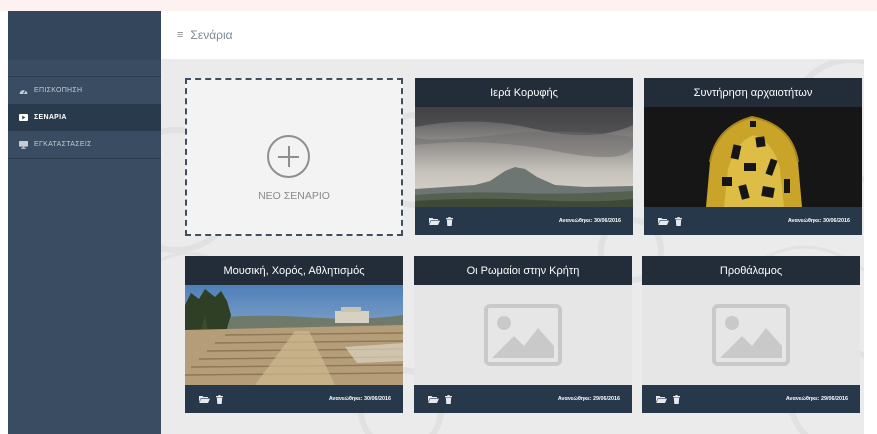  Describe the element at coordinates (180, 35) in the screenshot. I see `hamburger-icon: ≡` at that location.